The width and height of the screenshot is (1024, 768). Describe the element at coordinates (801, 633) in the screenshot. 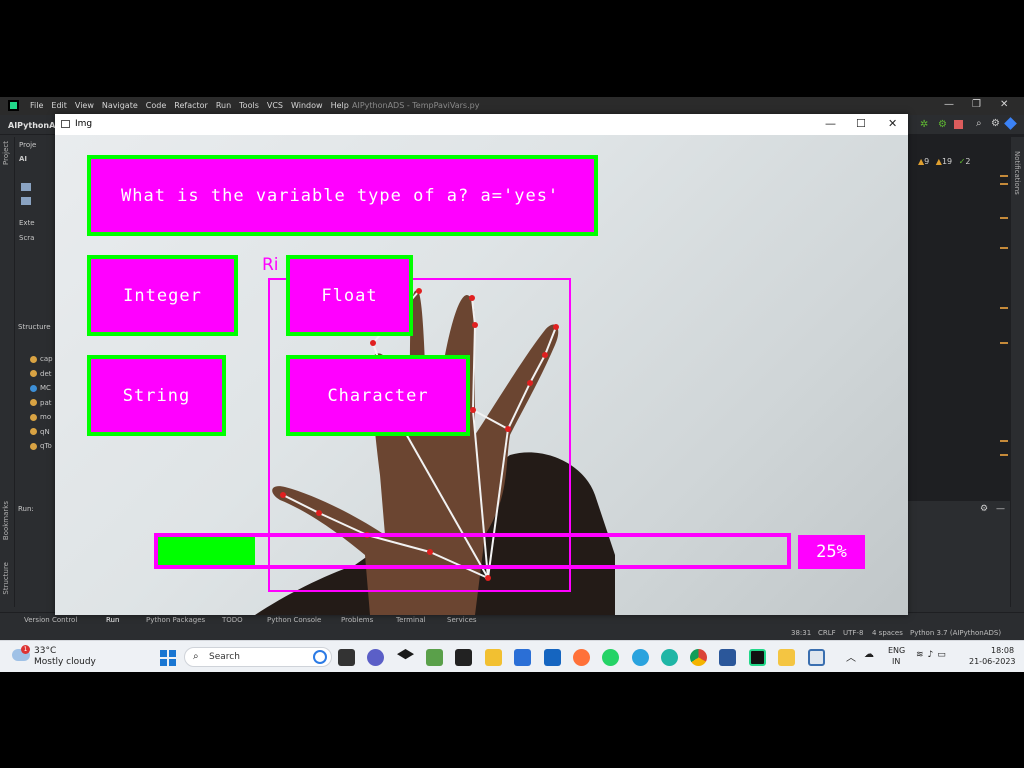

I see `caret-position: 38:31` at that location.